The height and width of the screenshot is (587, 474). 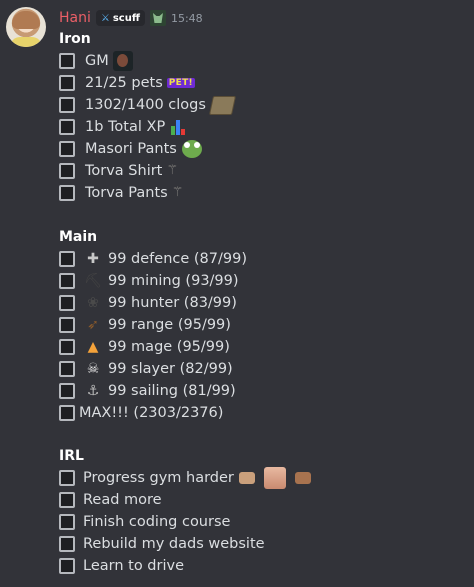 What do you see at coordinates (122, 500) in the screenshot?
I see `item-label: Read more` at bounding box center [122, 500].